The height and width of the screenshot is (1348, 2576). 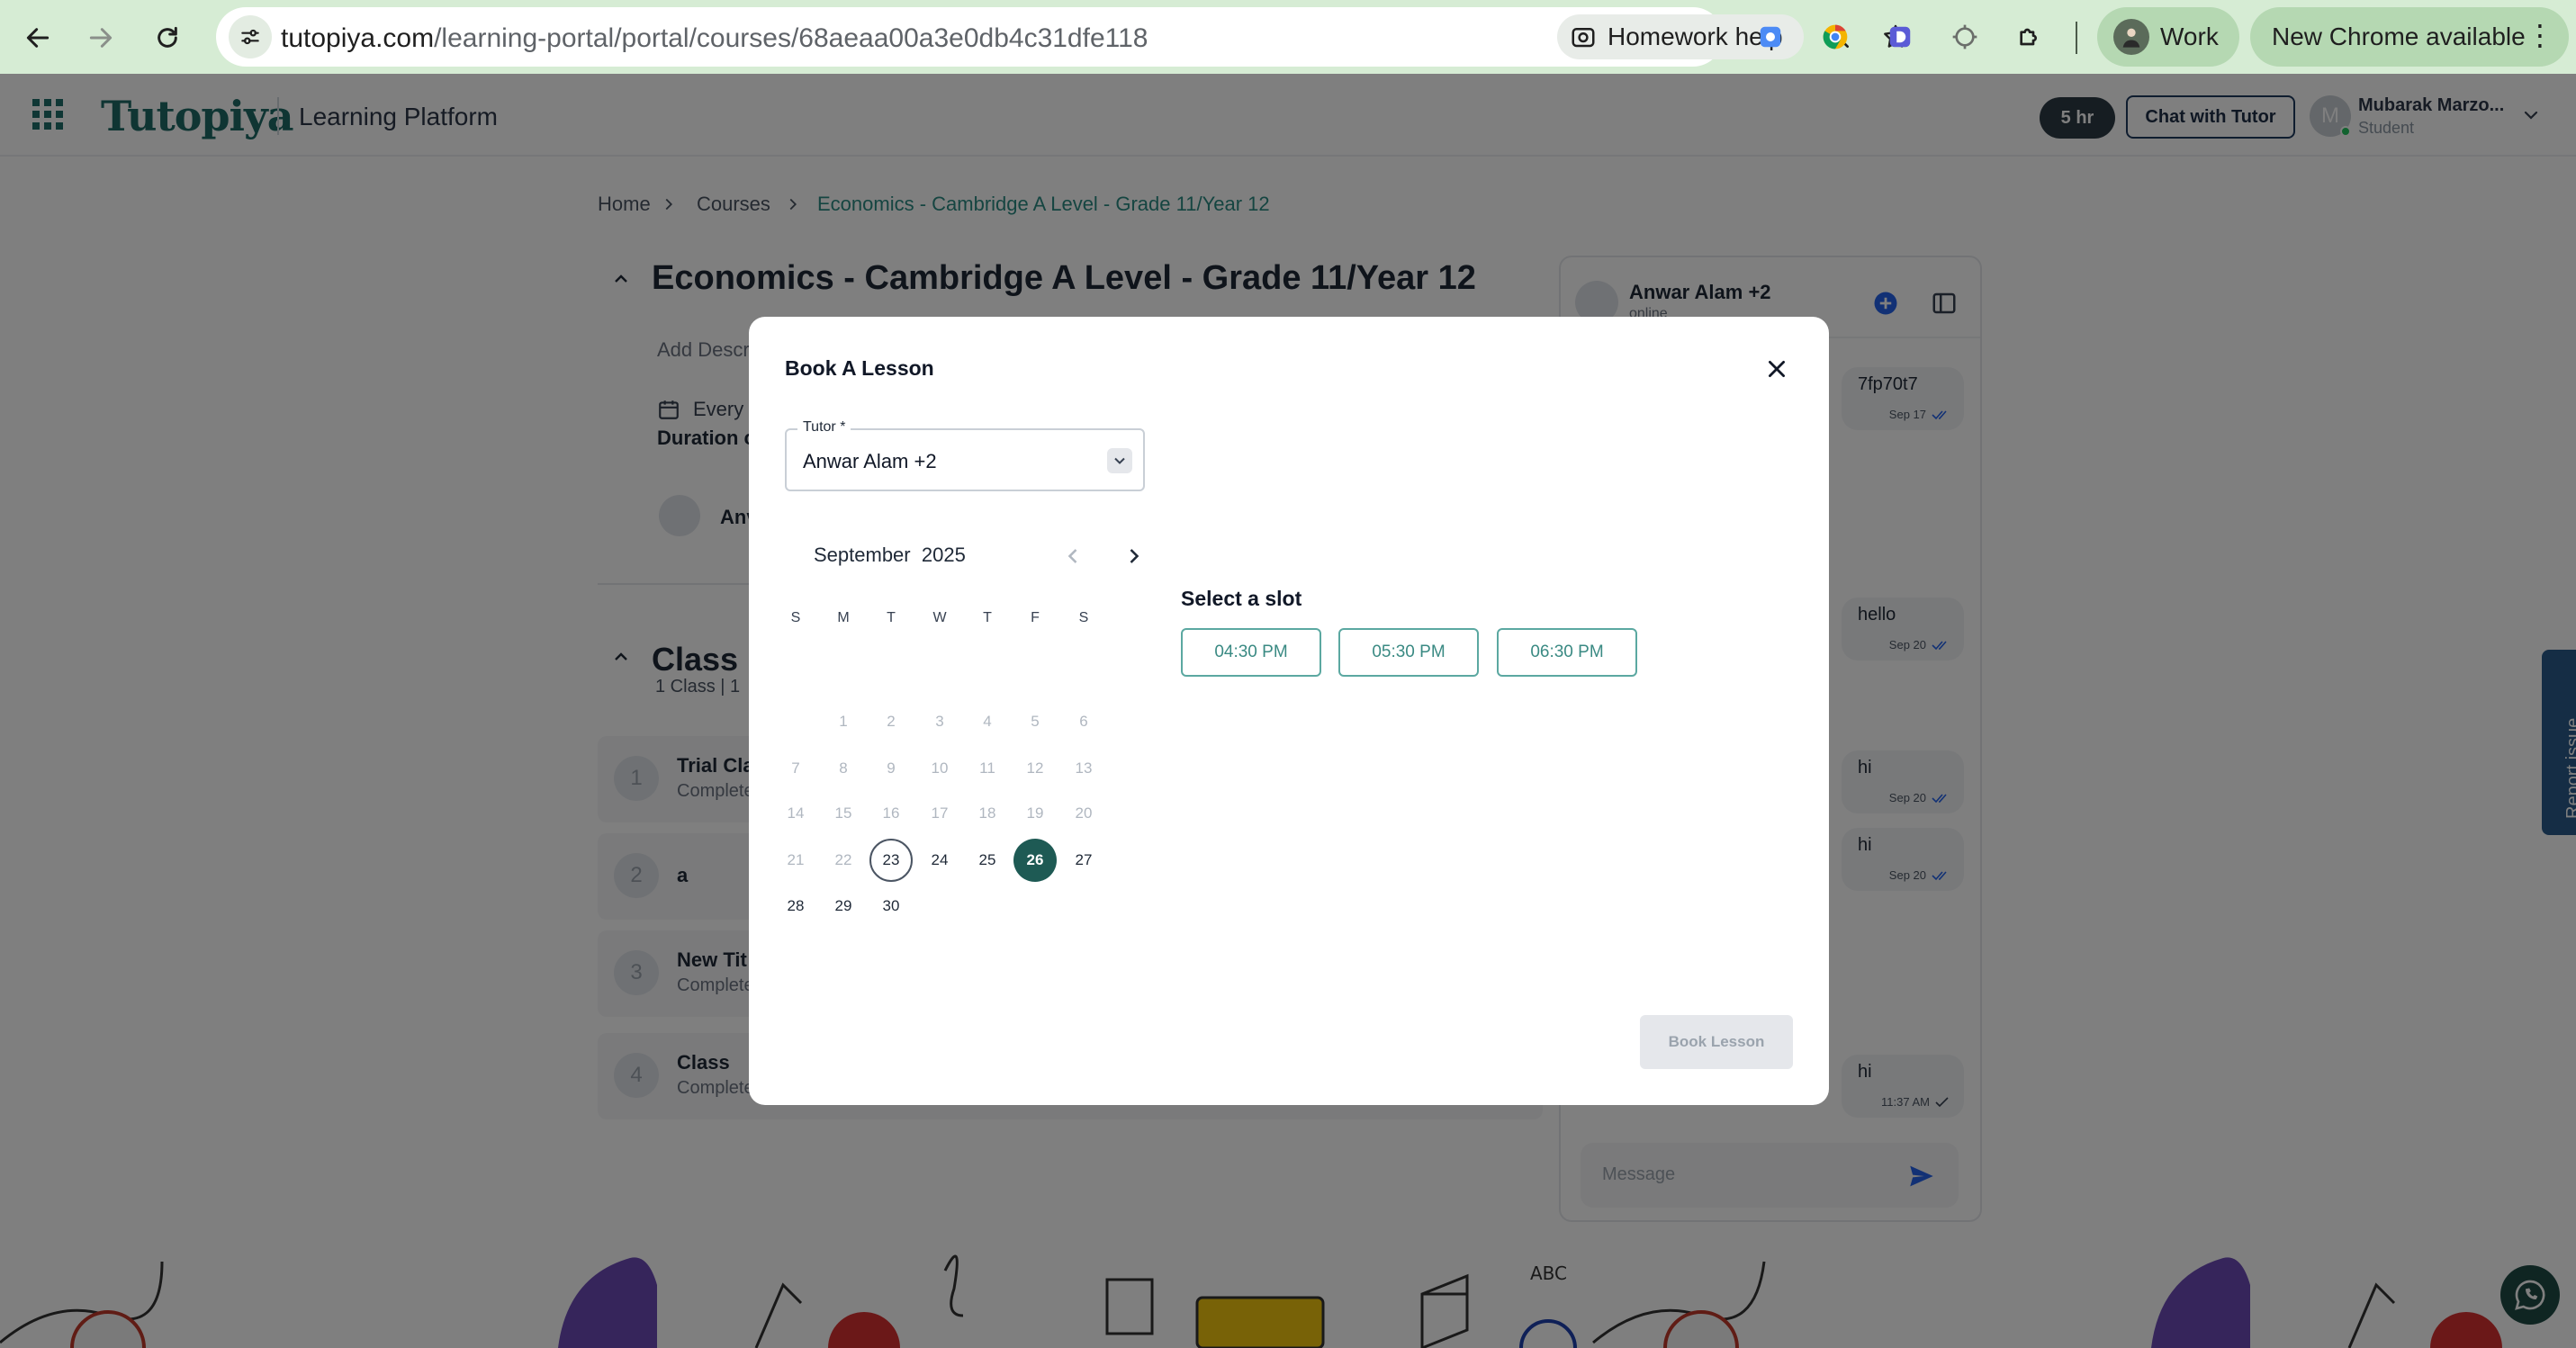 What do you see at coordinates (843, 813) in the screenshot?
I see `calendar-day: 15` at bounding box center [843, 813].